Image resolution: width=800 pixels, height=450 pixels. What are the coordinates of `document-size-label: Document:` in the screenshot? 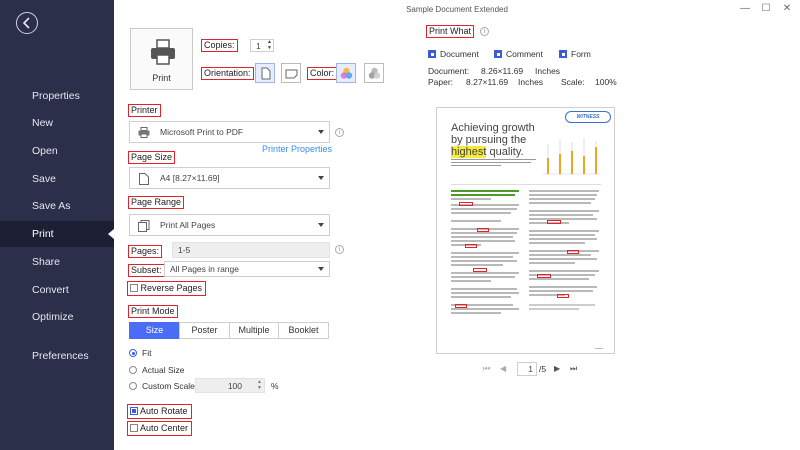 It's located at (449, 71).